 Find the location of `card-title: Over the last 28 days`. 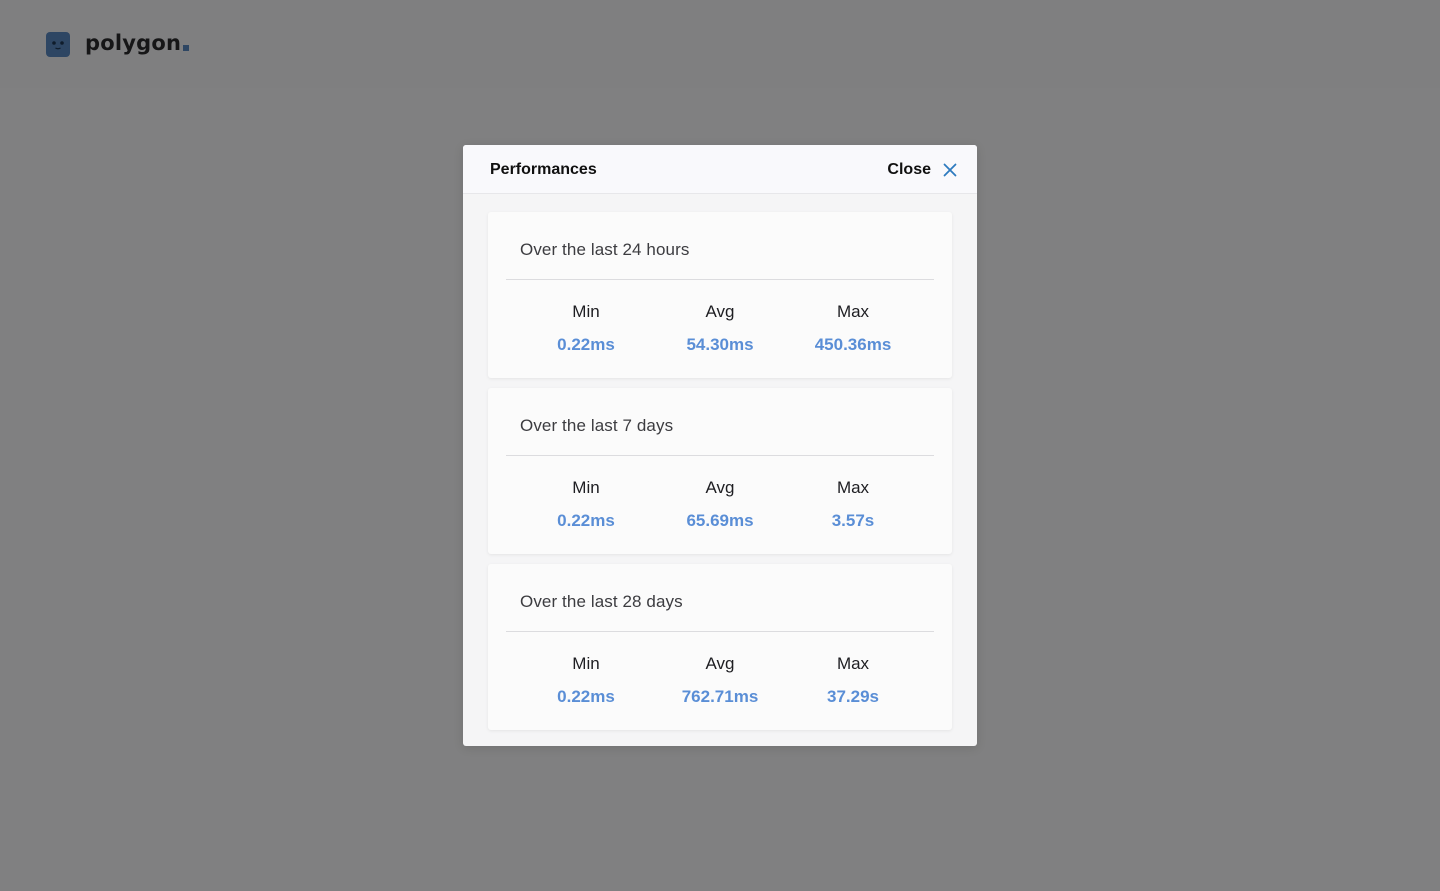

card-title: Over the last 28 days is located at coordinates (601, 601).